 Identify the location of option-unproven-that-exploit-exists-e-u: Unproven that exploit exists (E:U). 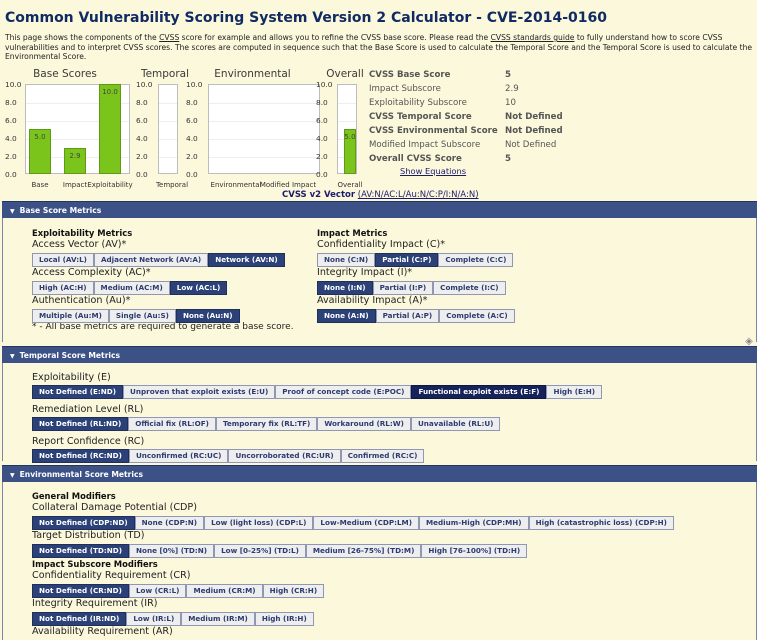
(199, 392).